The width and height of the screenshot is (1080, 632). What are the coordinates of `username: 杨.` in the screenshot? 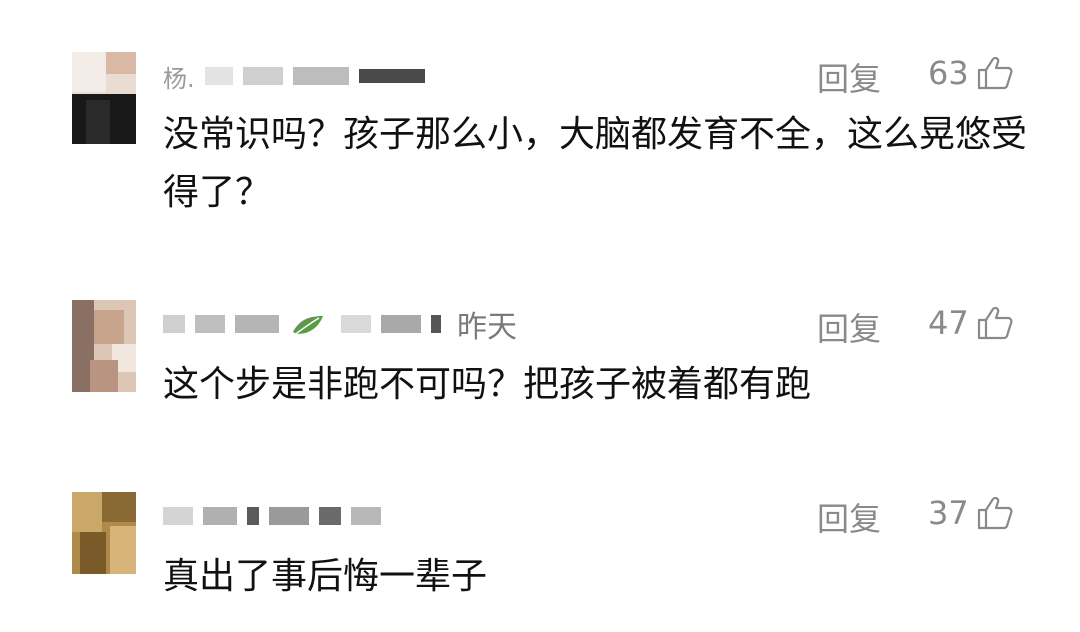 It's located at (179, 76).